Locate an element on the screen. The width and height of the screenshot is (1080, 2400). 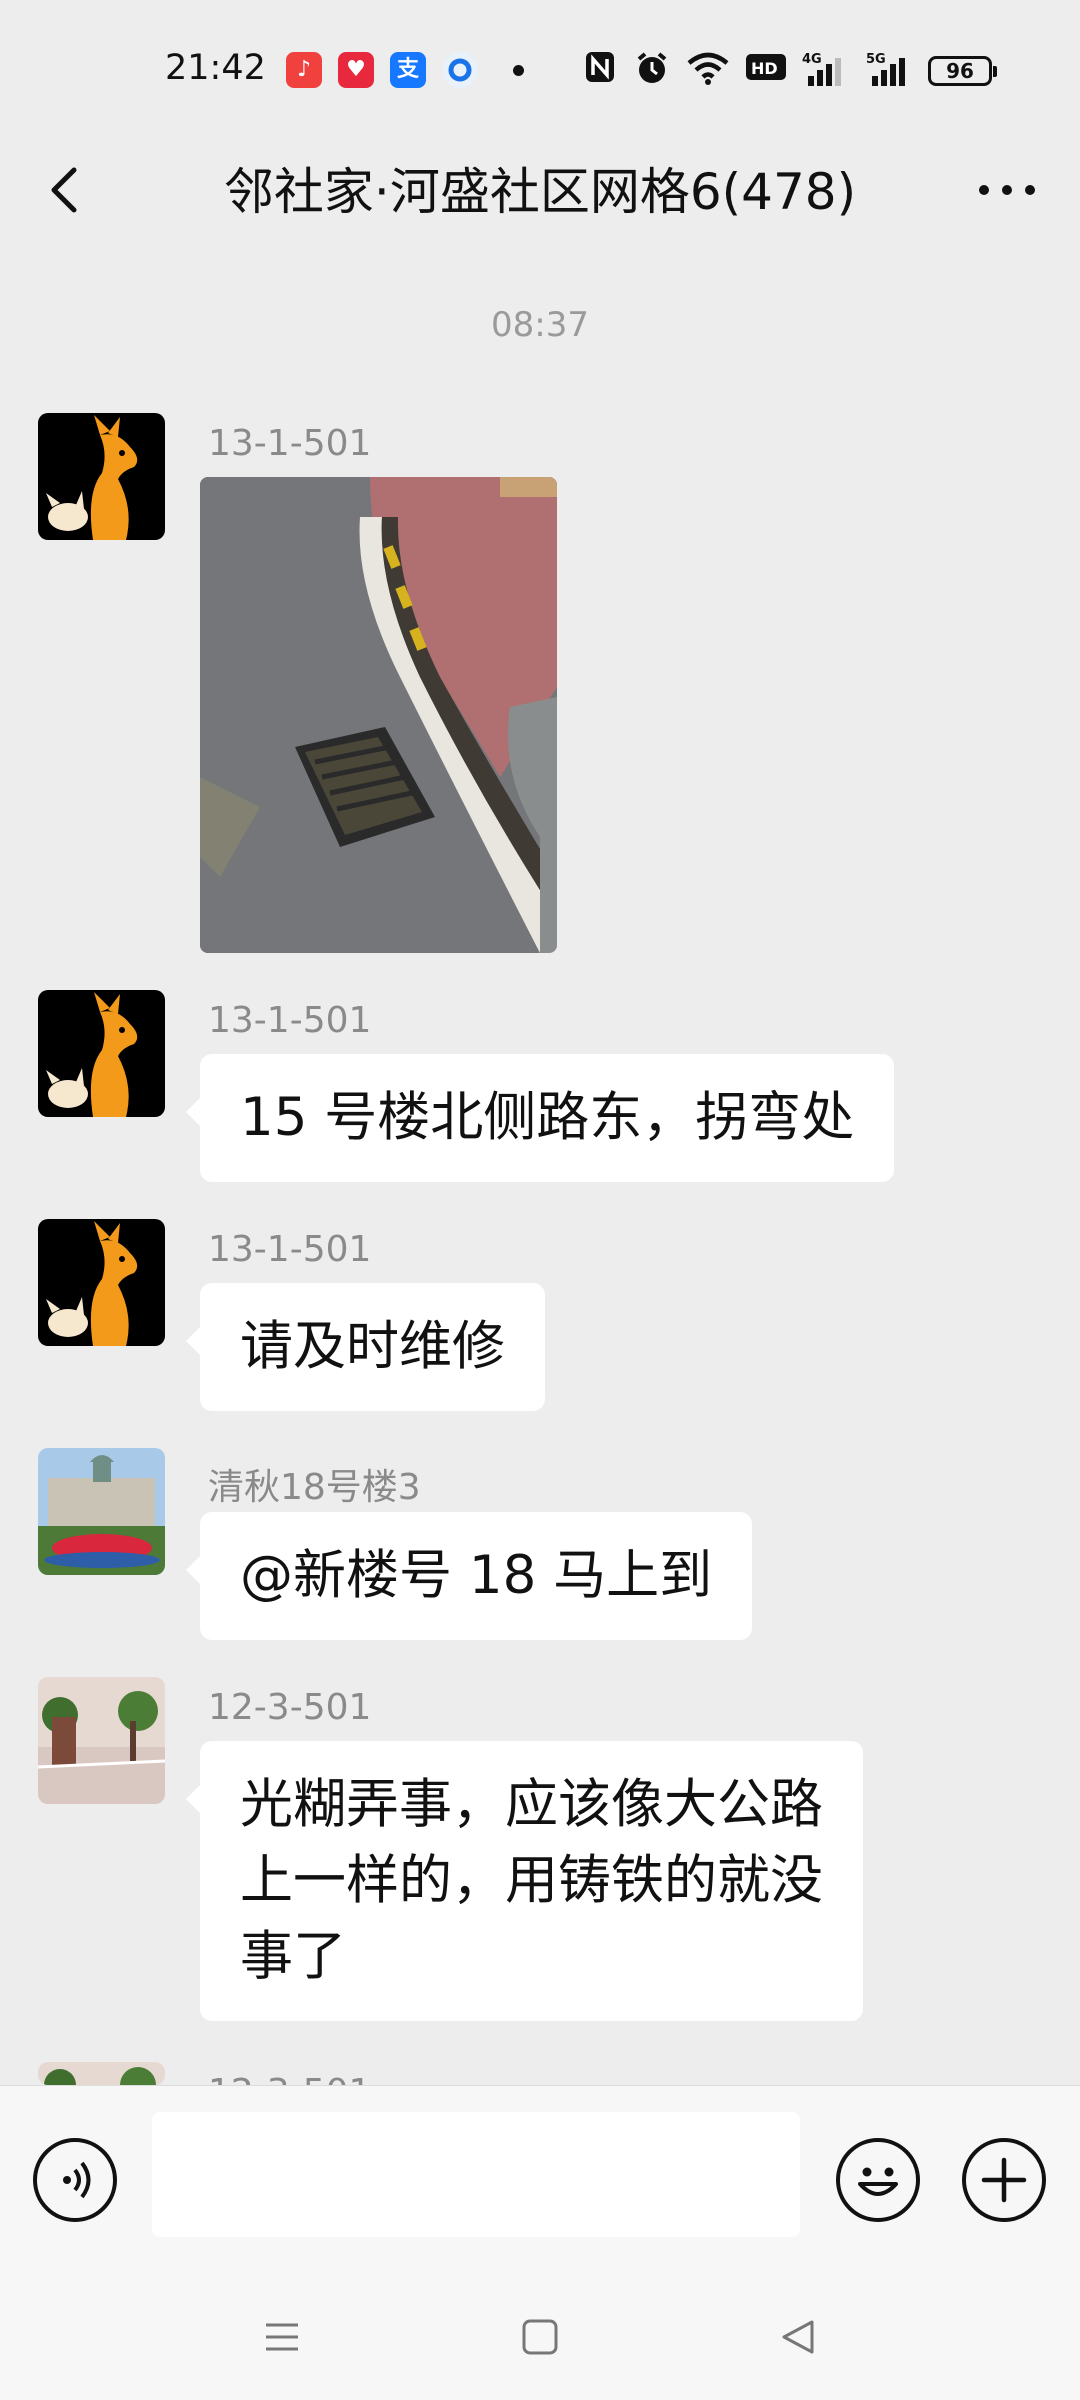
status-time: 21:42 is located at coordinates (215, 68).